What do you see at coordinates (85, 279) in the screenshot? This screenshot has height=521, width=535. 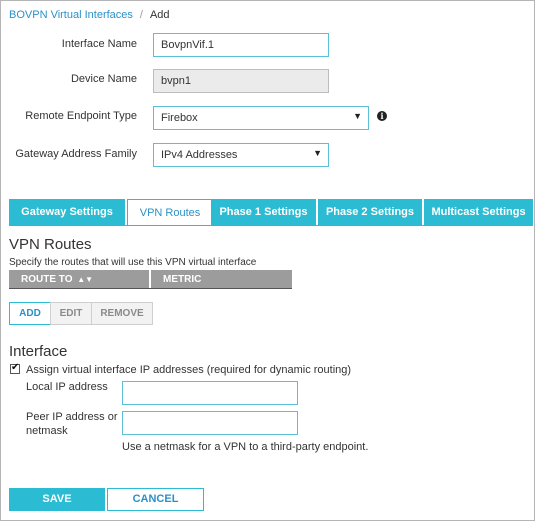 I see `sort-icon: ▲▼` at bounding box center [85, 279].